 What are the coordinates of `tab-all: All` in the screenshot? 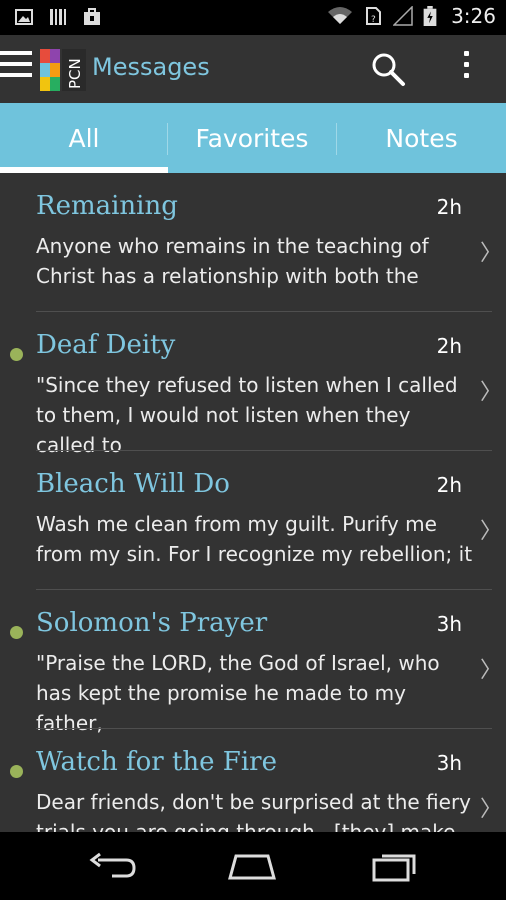 It's located at (84, 138).